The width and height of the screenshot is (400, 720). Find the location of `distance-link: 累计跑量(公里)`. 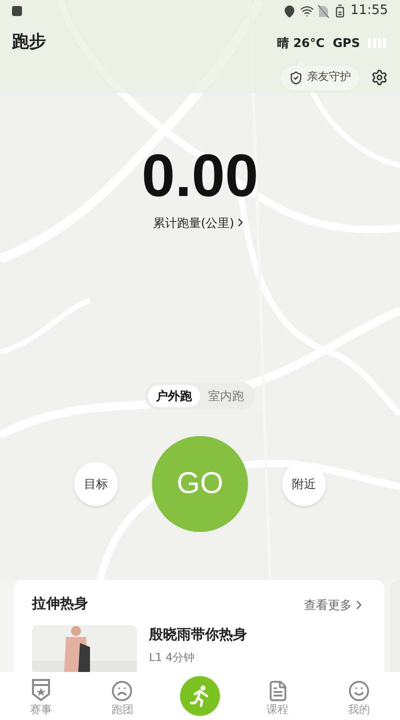

distance-link: 累计跑量(公里) is located at coordinates (200, 223).